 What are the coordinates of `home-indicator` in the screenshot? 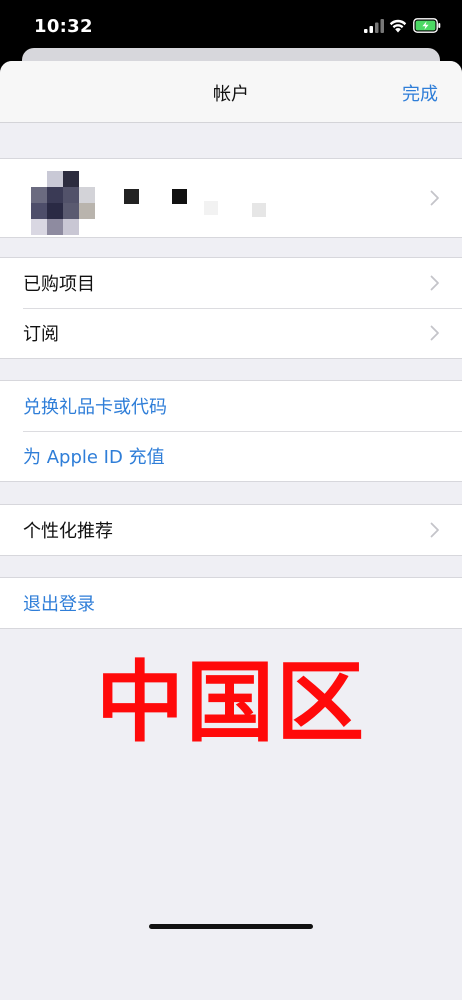 It's located at (231, 926).